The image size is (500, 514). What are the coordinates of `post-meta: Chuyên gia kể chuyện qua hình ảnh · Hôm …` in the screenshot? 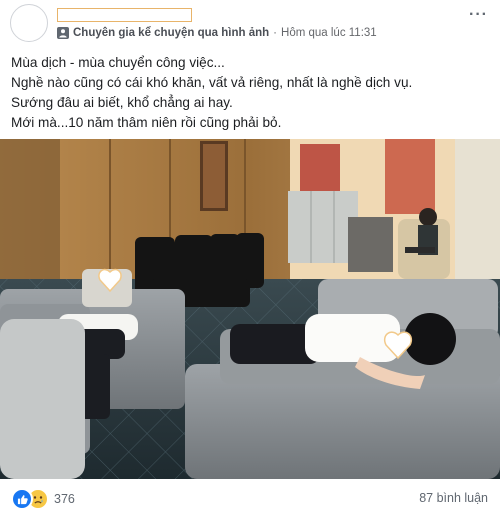 It's located at (217, 33).